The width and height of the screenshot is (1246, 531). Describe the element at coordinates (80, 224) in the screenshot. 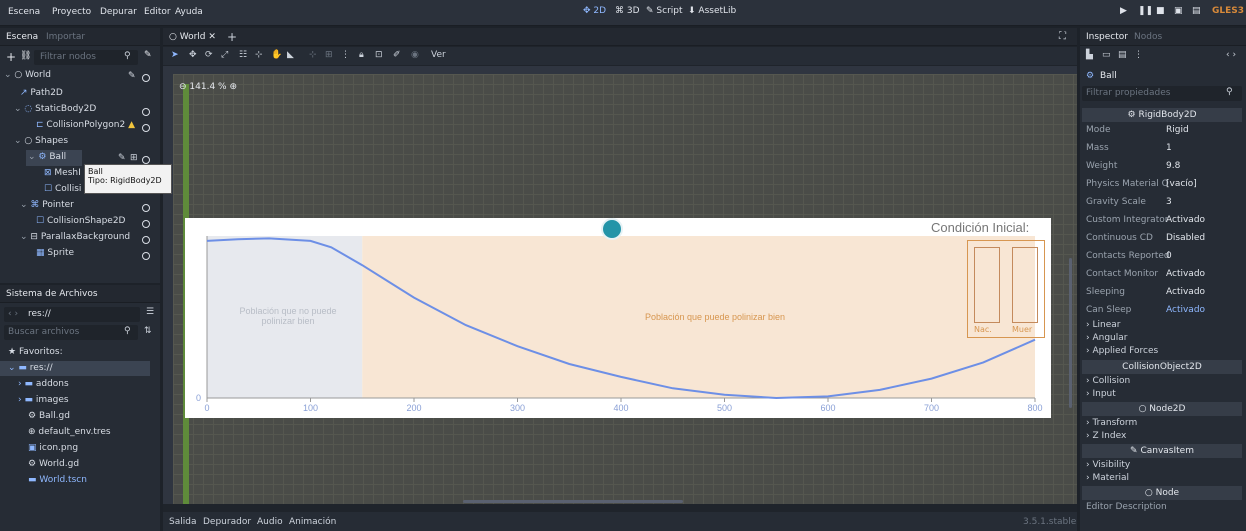

I see `tree-item-collisionshape: ☐ CollisionShape2D` at that location.